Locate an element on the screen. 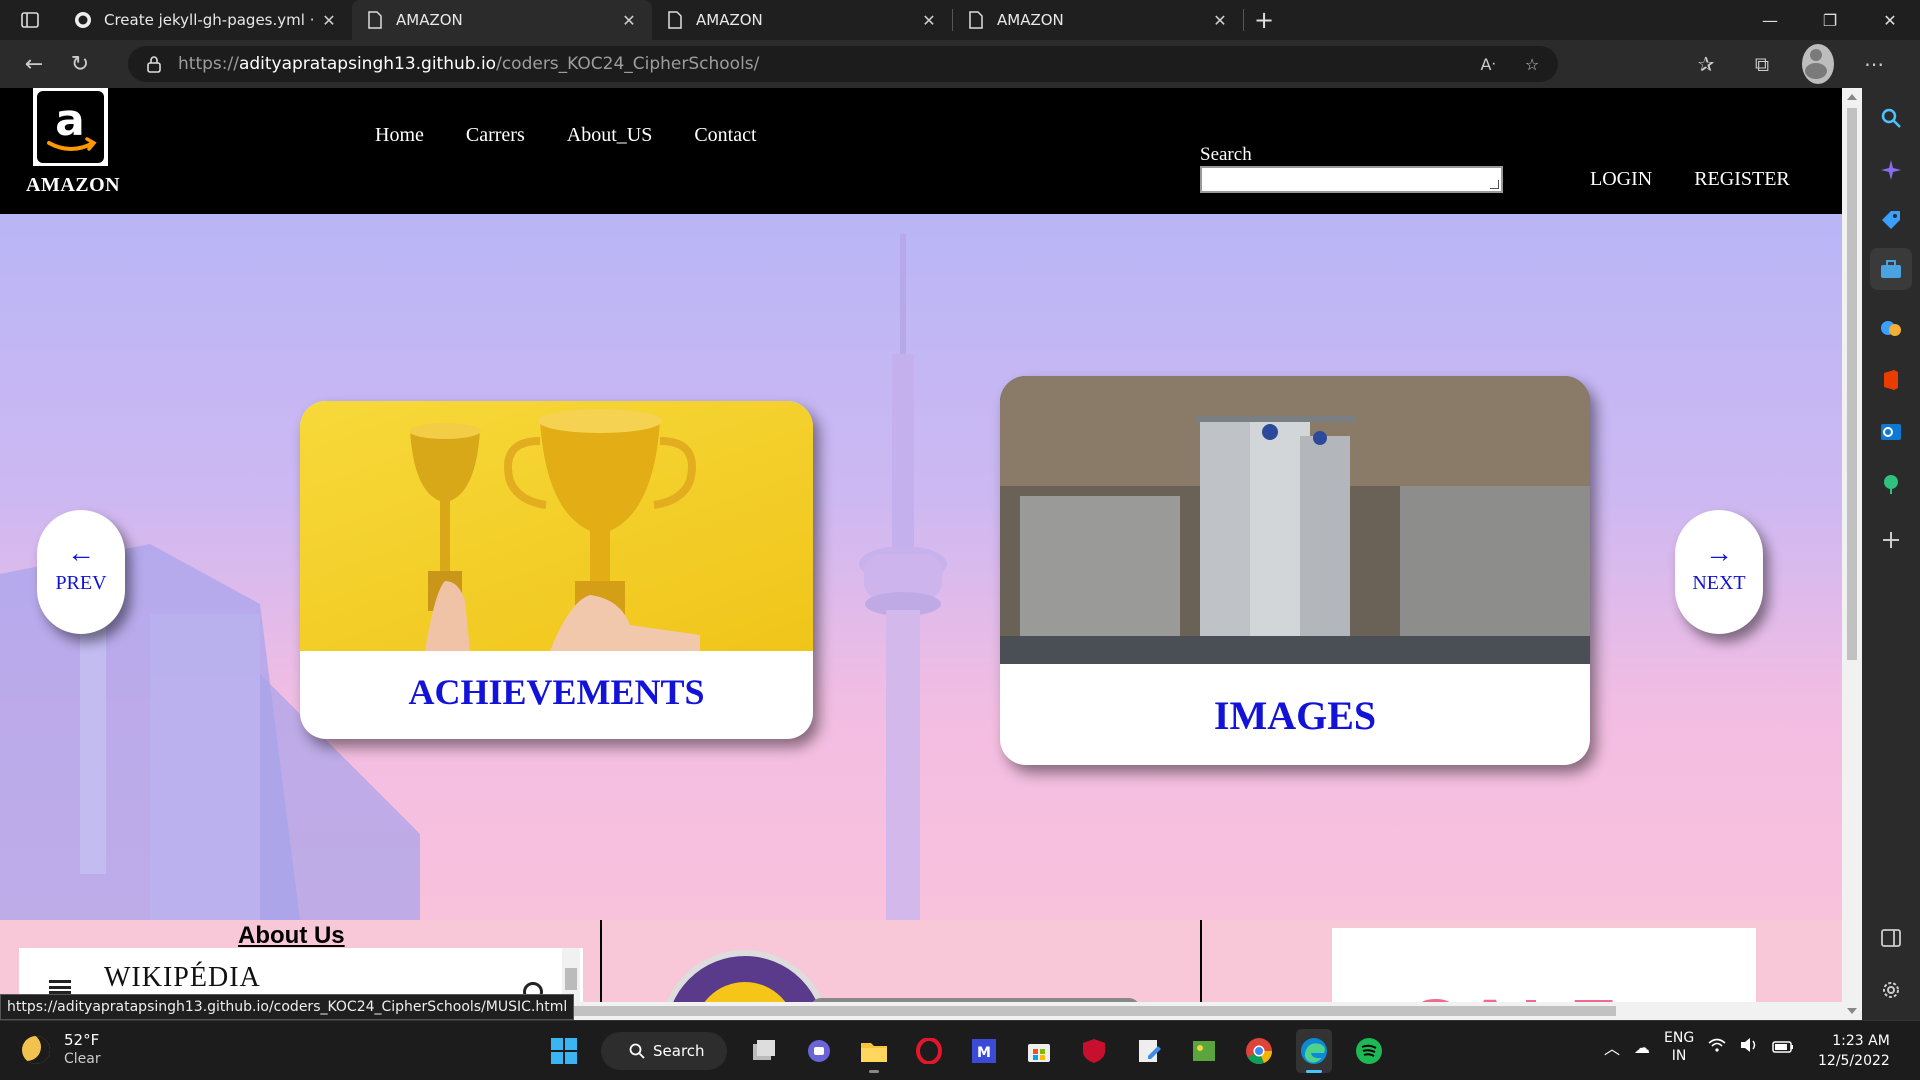 This screenshot has width=1920, height=1080. address-bar-actions: Aᐧ ☆ is located at coordinates (1510, 64).